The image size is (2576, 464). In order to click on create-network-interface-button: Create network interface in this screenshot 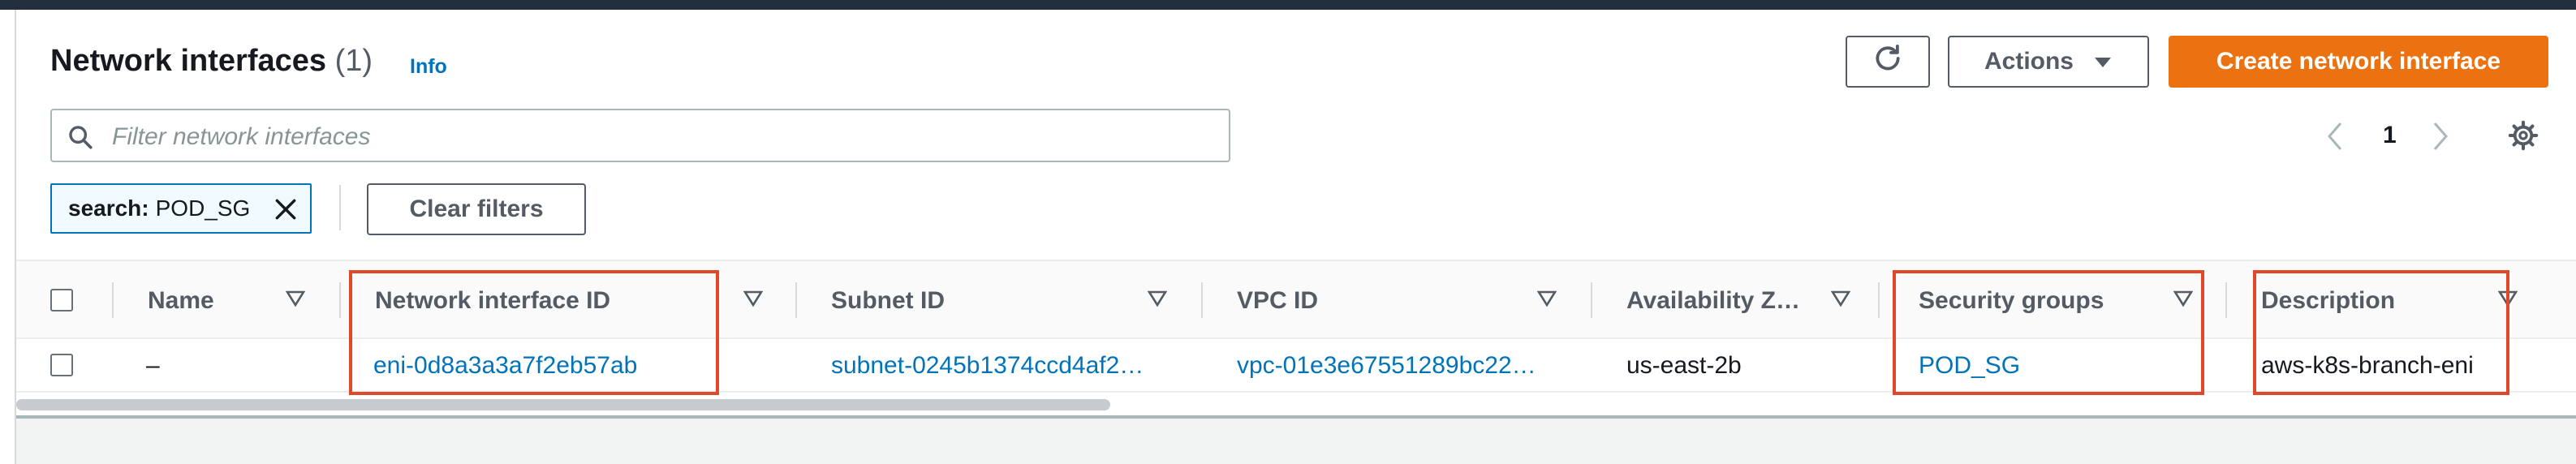, I will do `click(2359, 62)`.